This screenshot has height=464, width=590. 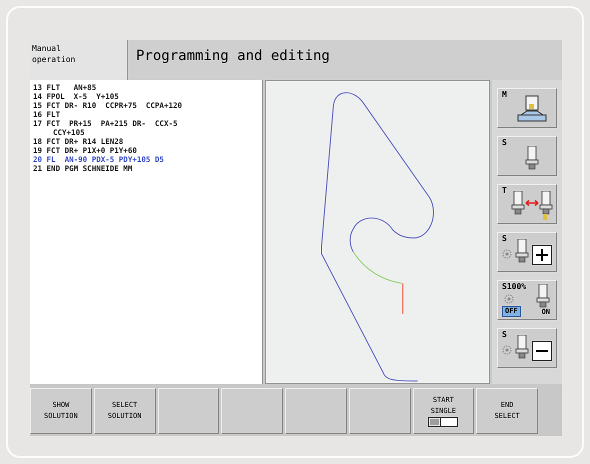 I want to click on mode-label: Manual operation, so click(x=54, y=54).